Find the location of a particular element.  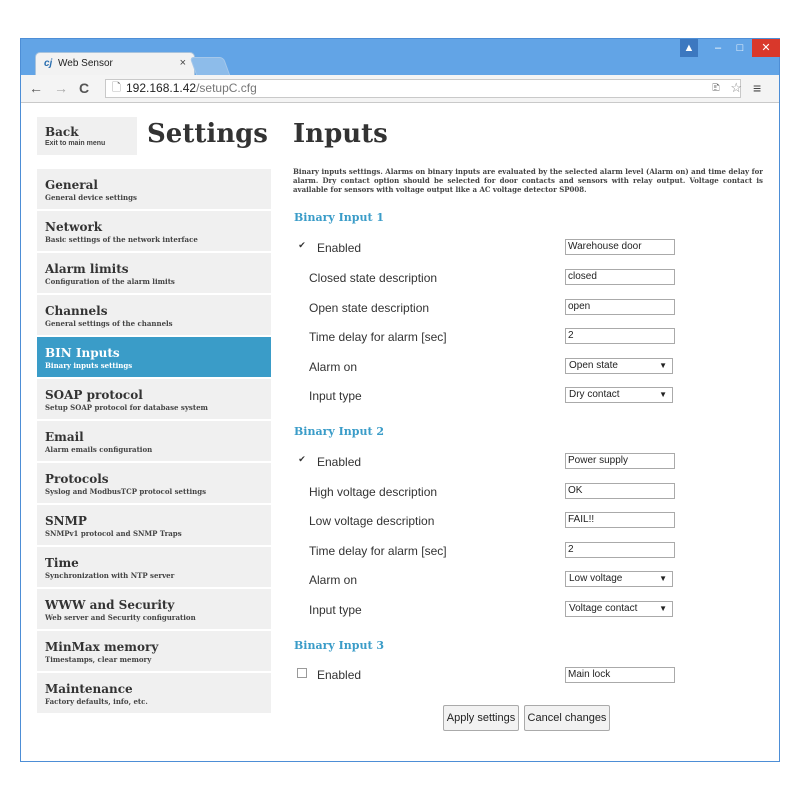

apply-settings-button: Apply settings is located at coordinates (481, 718).